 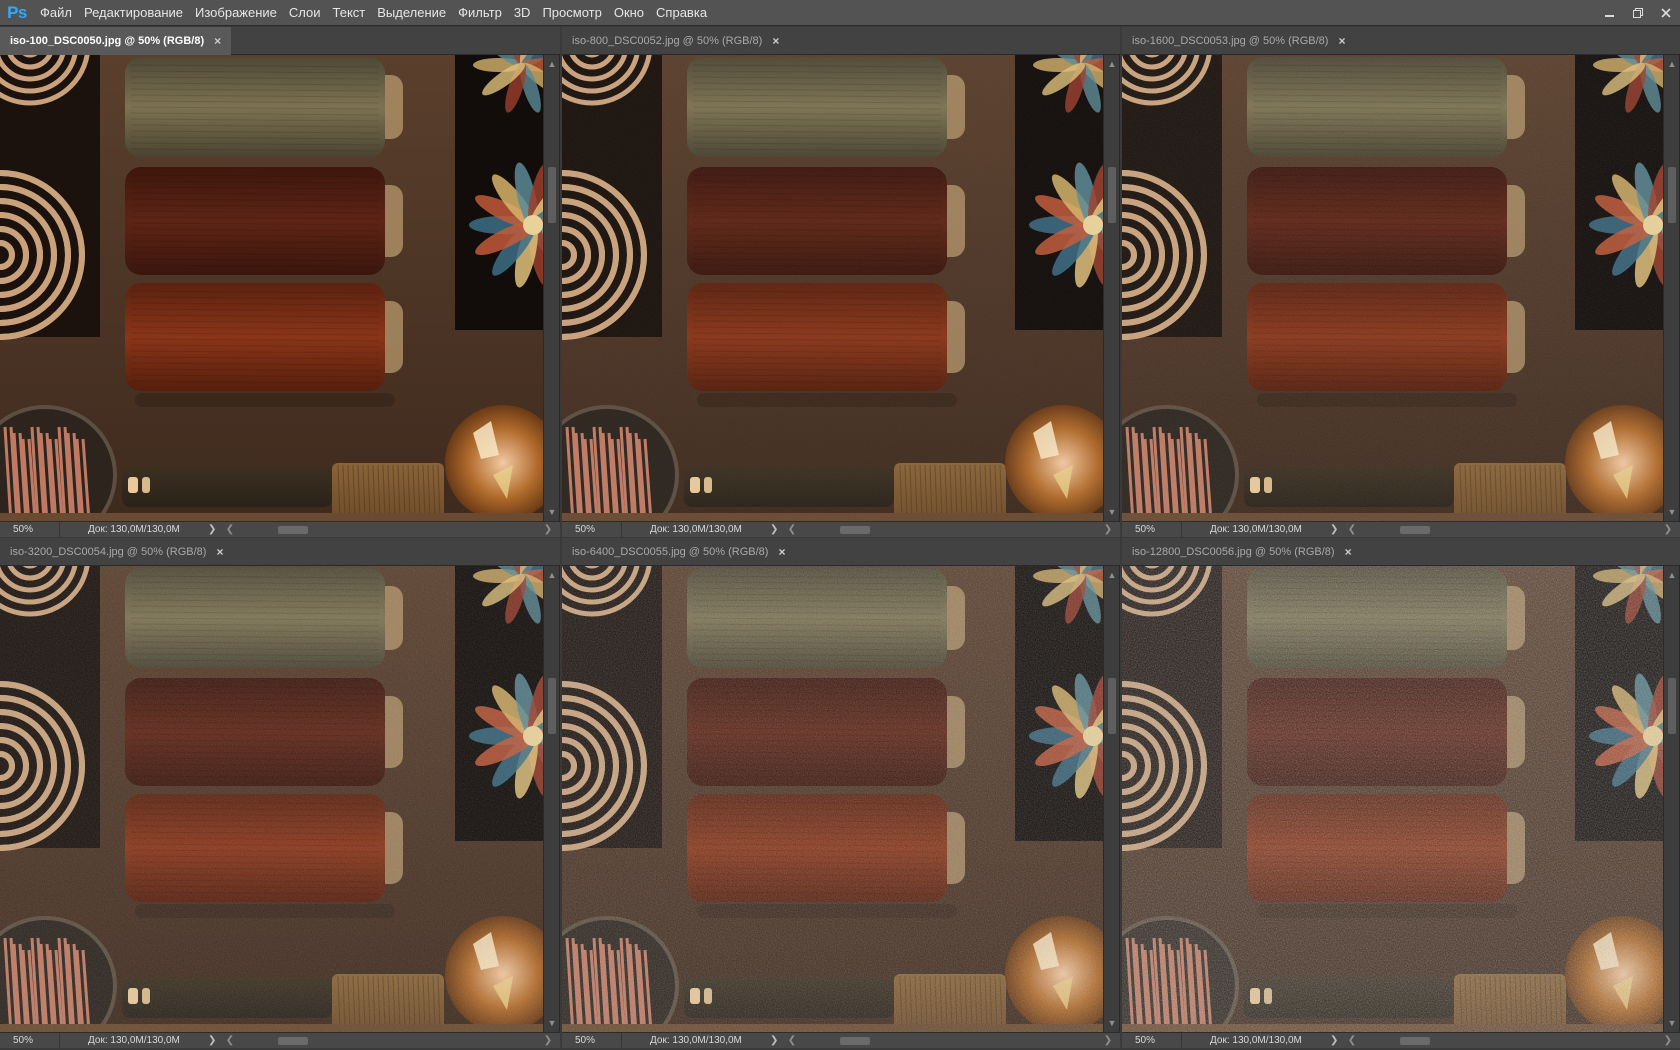 I want to click on restore-icon, so click(x=1638, y=13).